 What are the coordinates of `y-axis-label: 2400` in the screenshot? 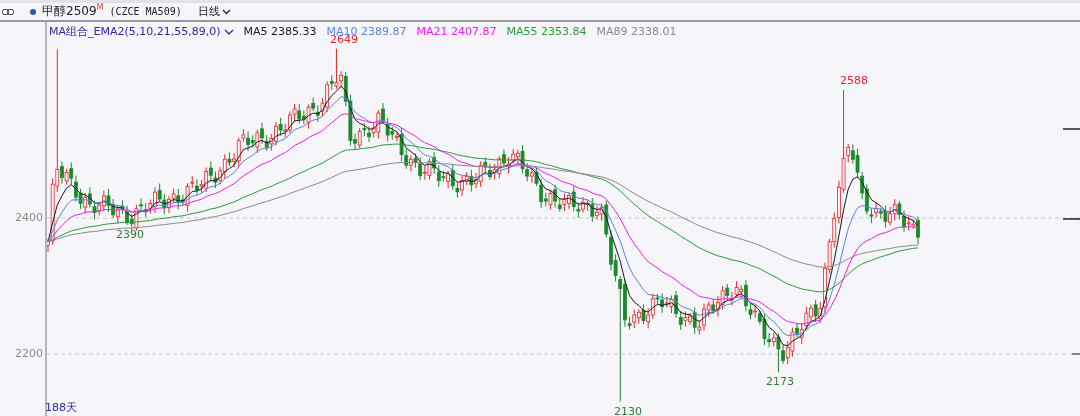 It's located at (29, 217).